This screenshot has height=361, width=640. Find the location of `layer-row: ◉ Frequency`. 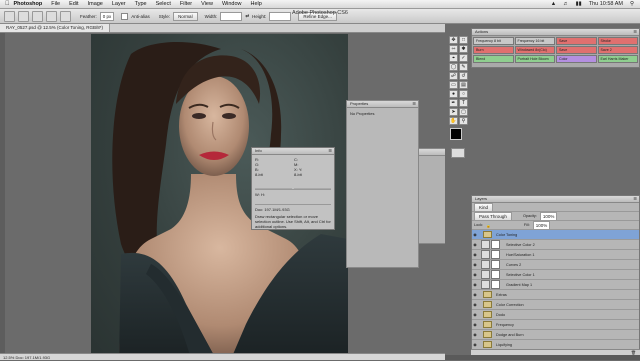

layer-row: ◉ Frequency is located at coordinates (555, 325).